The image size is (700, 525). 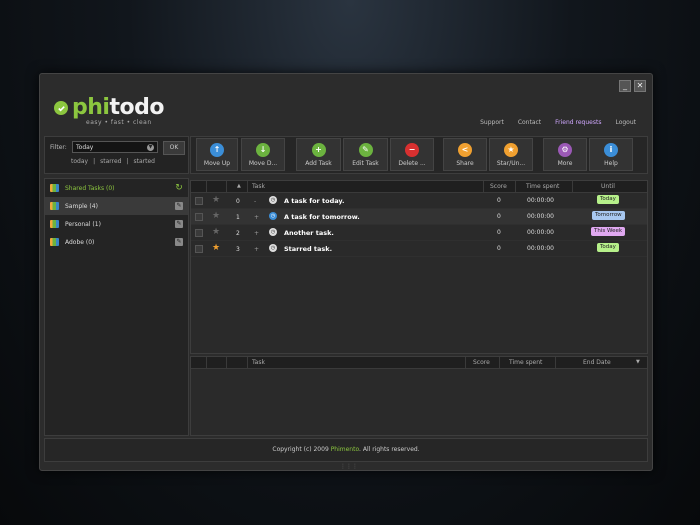 What do you see at coordinates (419, 363) in the screenshot?
I see `subtask-grid-header: Task Score Time spent End Date ▼` at bounding box center [419, 363].